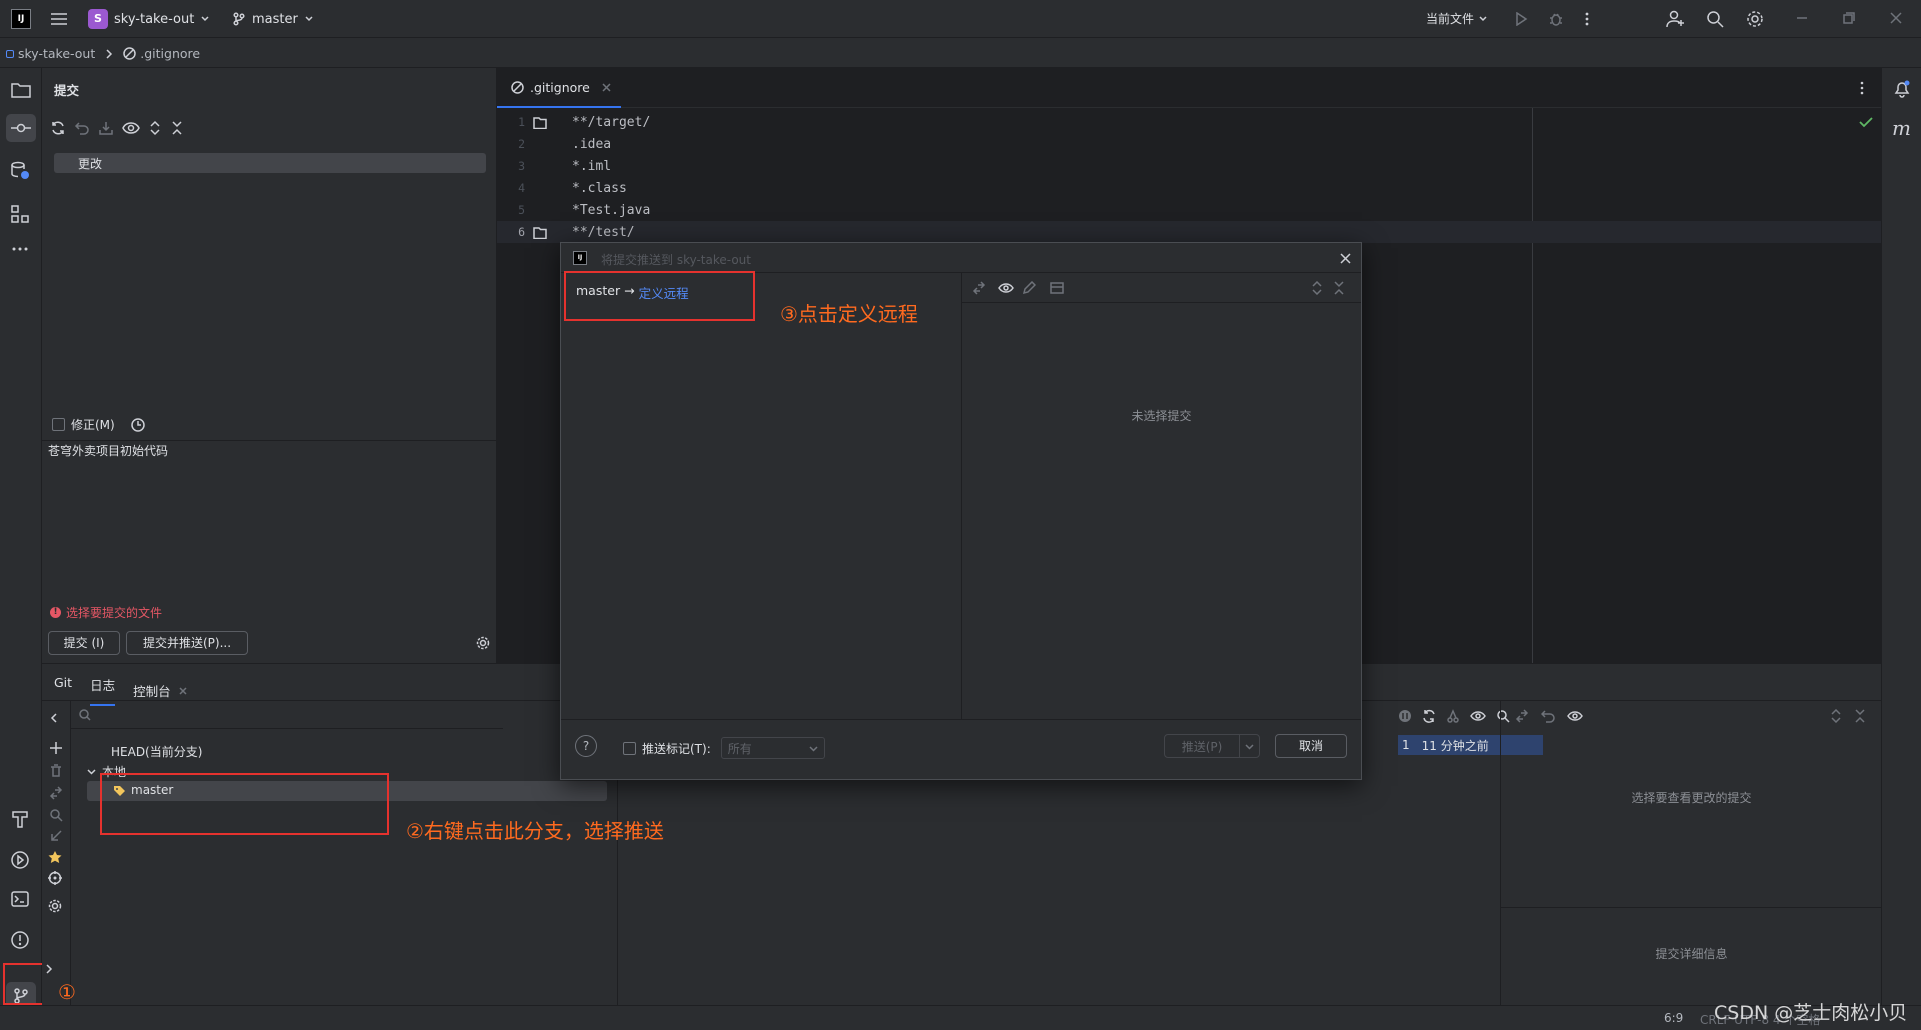 This screenshot has height=1030, width=1921. Describe the element at coordinates (1345, 258) in the screenshot. I see `dialog-close-icon` at that location.